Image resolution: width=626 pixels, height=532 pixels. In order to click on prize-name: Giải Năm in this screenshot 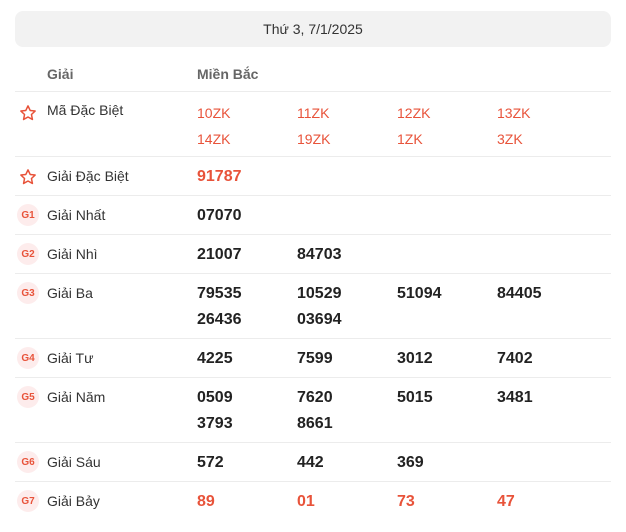, I will do `click(76, 397)`.